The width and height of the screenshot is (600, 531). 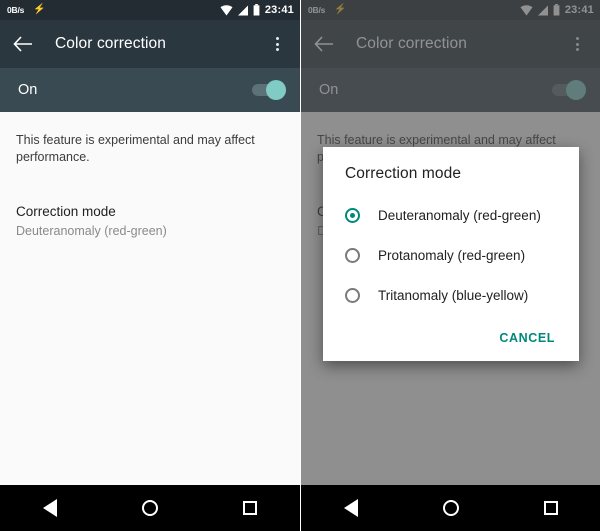 What do you see at coordinates (453, 295) in the screenshot?
I see `radio-option-label: Tritanomaly (blue-yellow)` at bounding box center [453, 295].